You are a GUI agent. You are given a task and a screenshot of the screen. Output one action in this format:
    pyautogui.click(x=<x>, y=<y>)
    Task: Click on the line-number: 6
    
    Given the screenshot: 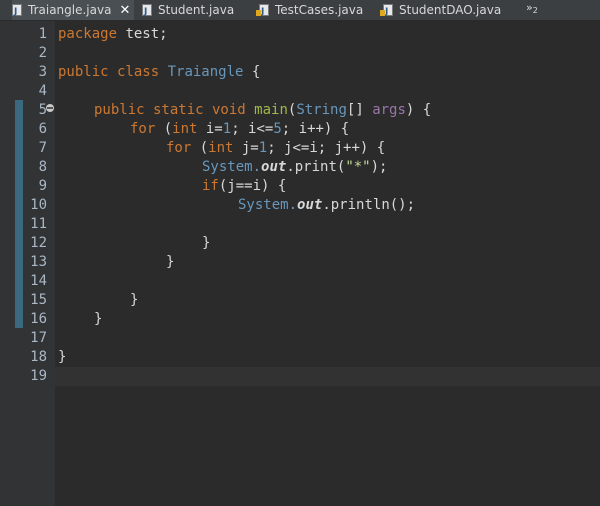 What is the action you would take?
    pyautogui.click(x=42, y=129)
    